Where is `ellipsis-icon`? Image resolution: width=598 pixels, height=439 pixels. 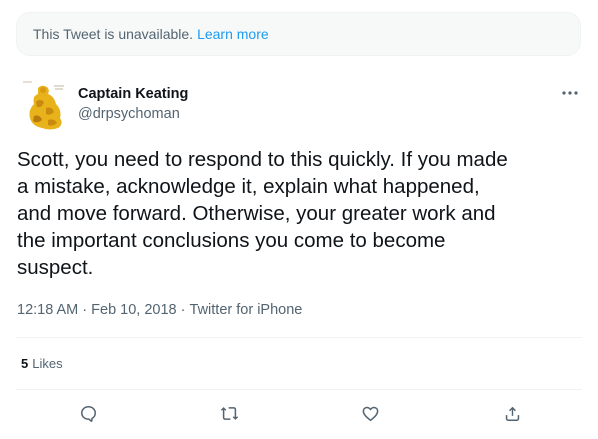 ellipsis-icon is located at coordinates (570, 93).